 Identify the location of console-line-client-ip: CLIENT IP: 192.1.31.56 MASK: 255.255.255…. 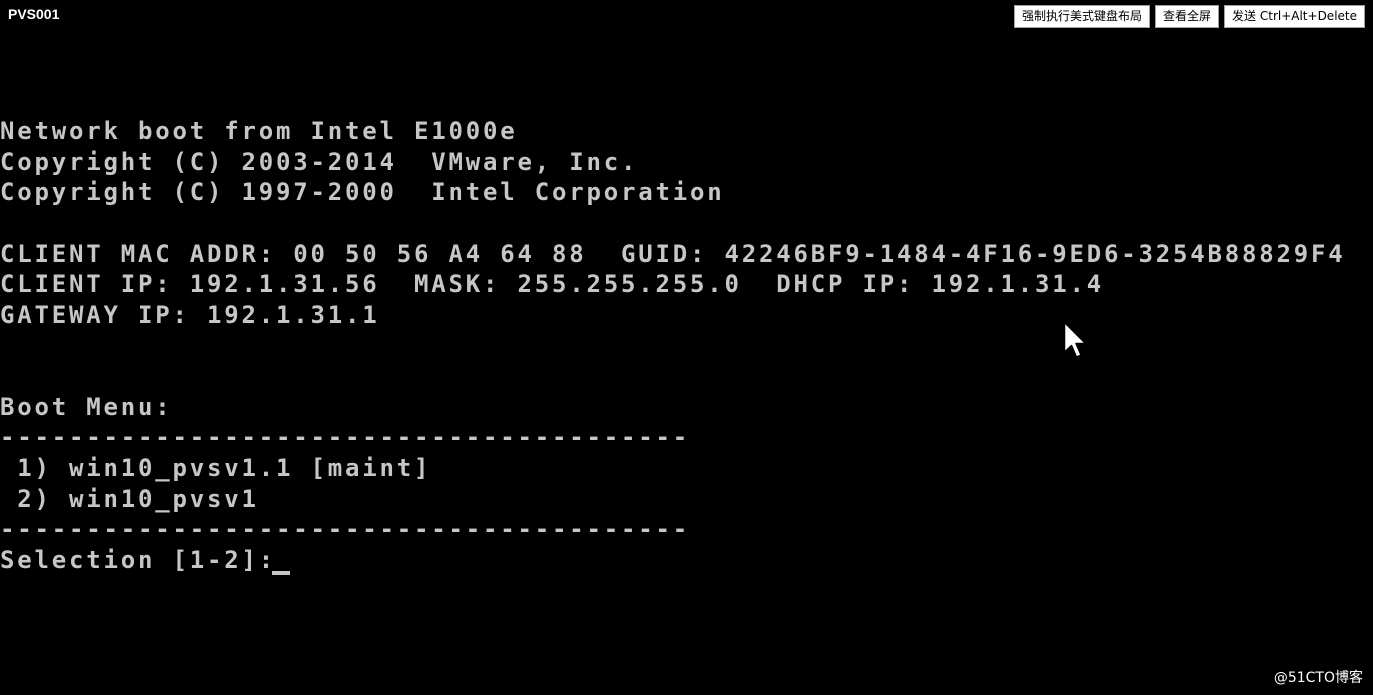
(552, 284).